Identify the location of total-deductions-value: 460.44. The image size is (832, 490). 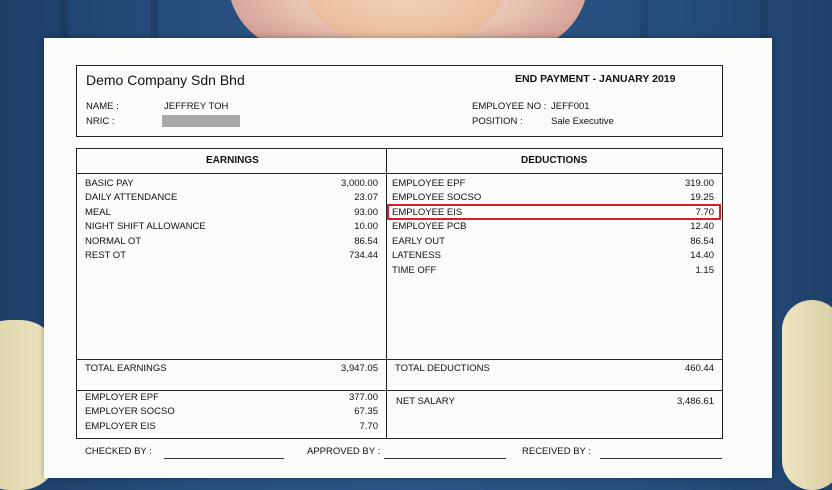
(699, 368).